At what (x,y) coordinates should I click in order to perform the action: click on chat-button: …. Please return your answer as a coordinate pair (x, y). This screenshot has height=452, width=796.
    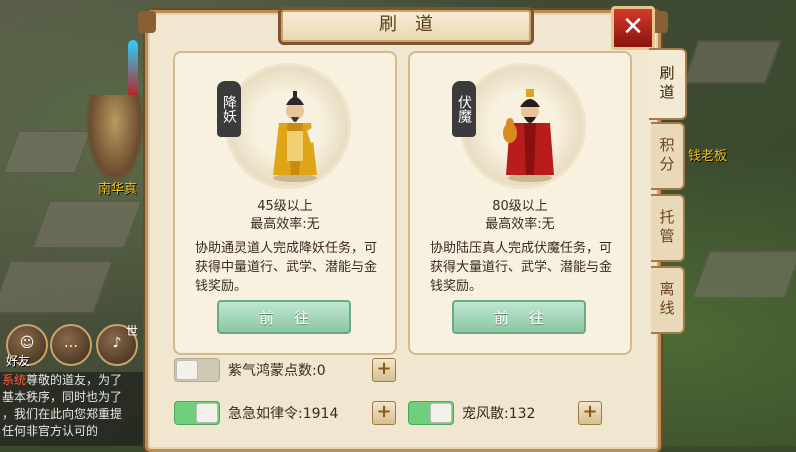
    Looking at the image, I should click on (71, 345).